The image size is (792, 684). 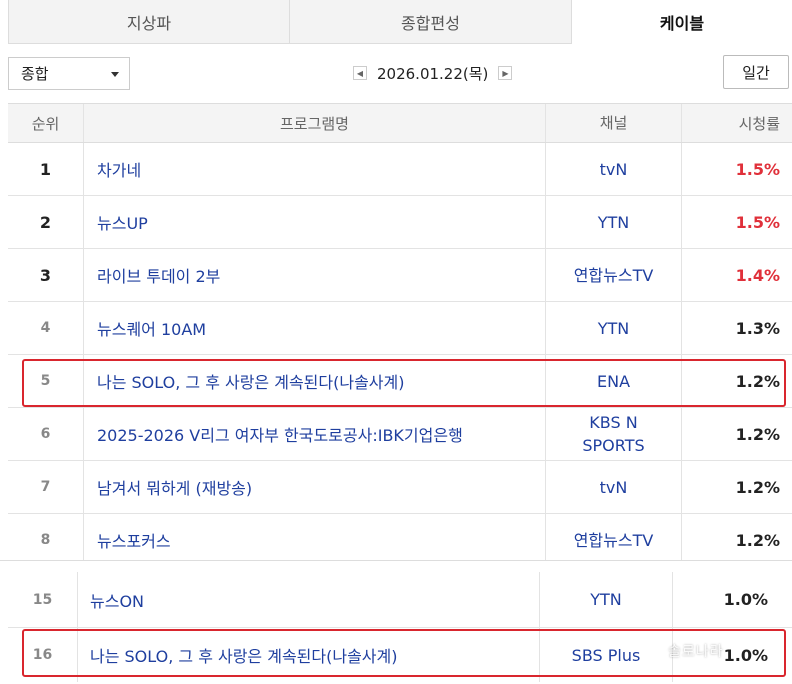 I want to click on table-row: 15 뉴스ON YTN 1.0%, so click(x=400, y=600).